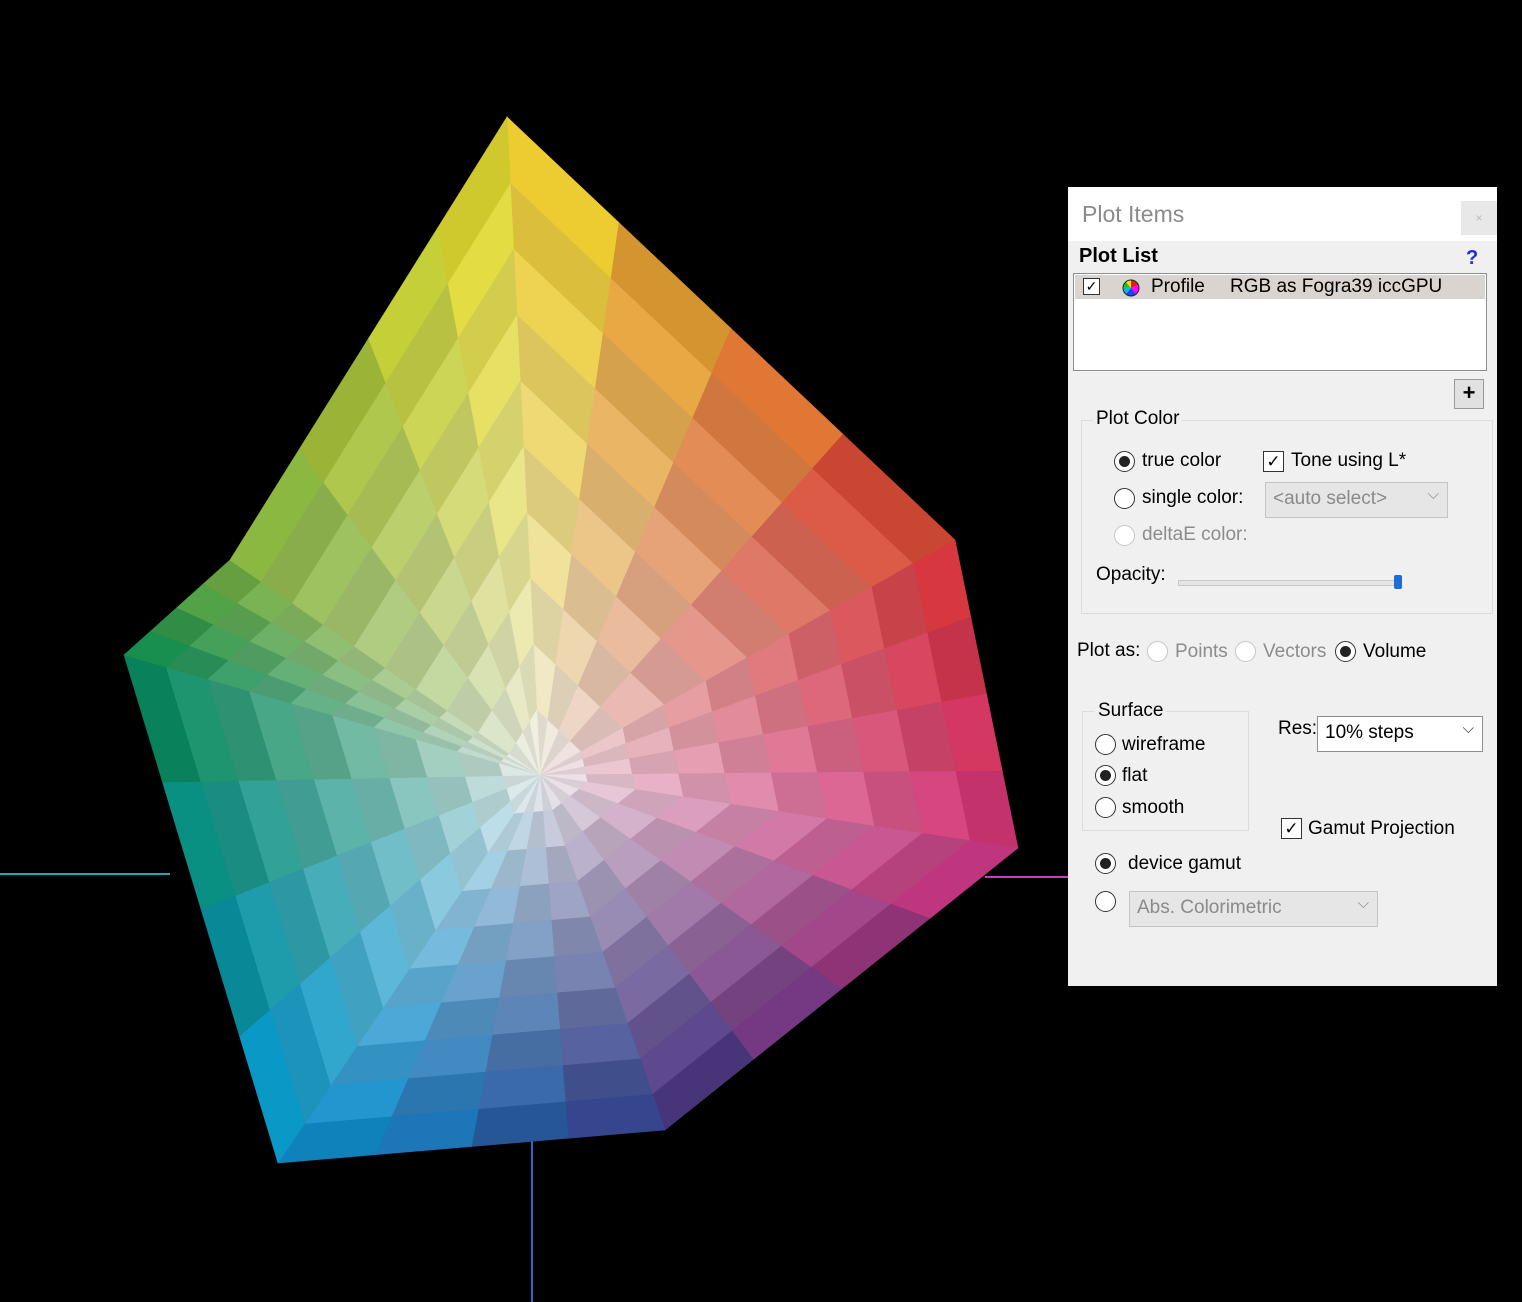 The height and width of the screenshot is (1302, 1522). What do you see at coordinates (1479, 218) in the screenshot?
I see `close-button: ×` at bounding box center [1479, 218].